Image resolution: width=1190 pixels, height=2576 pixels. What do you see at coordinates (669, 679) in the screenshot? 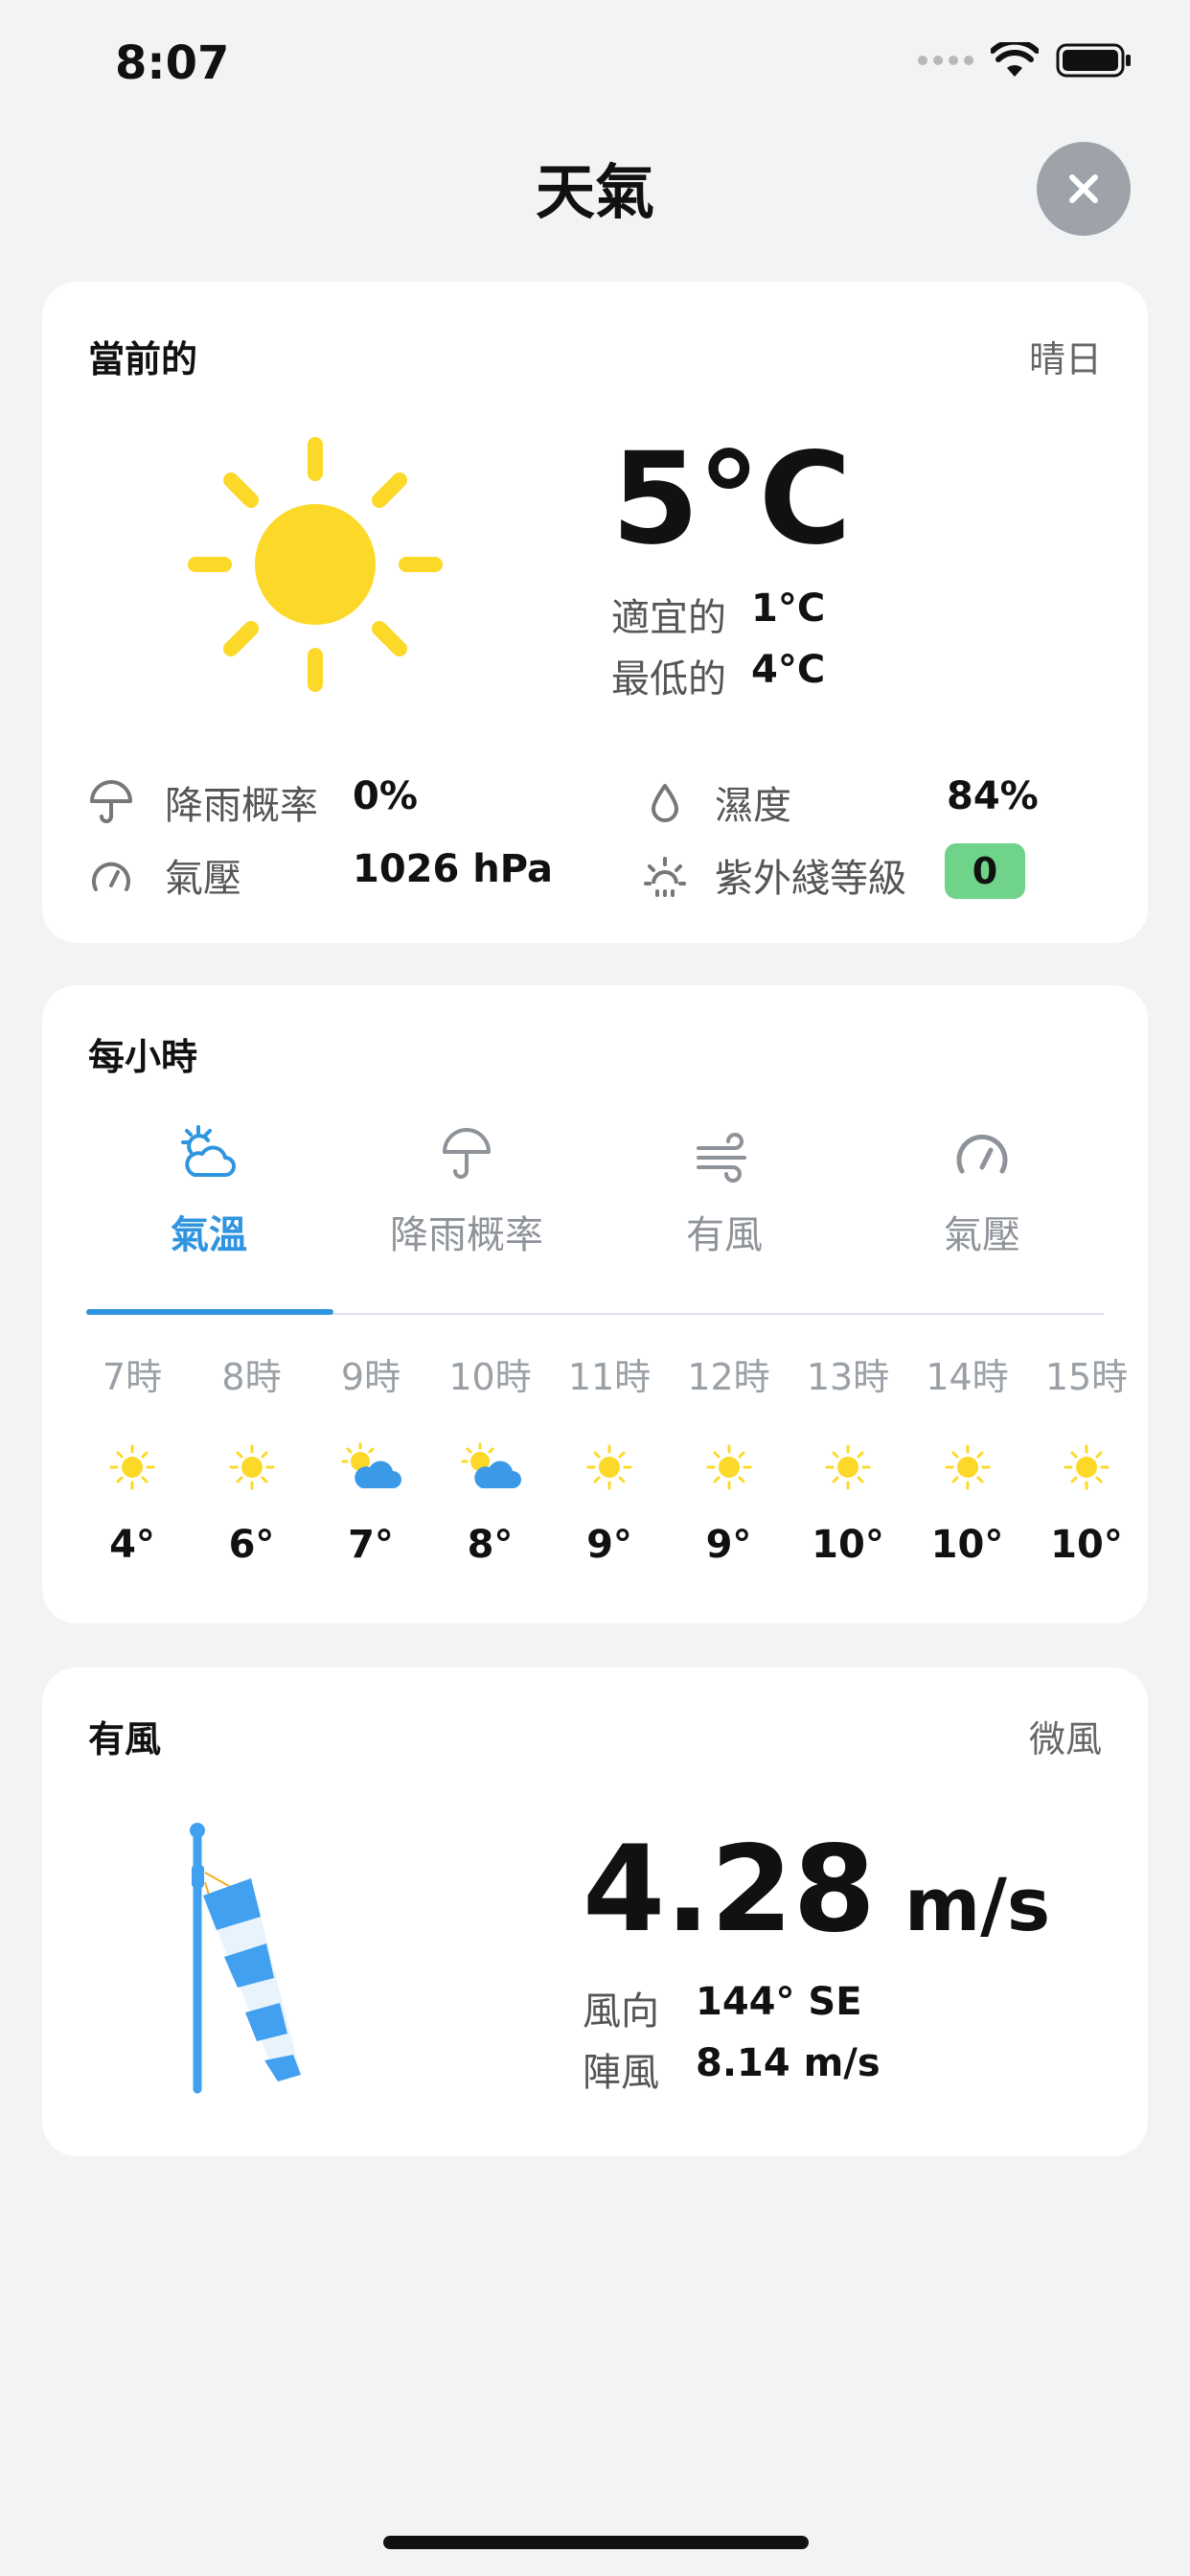
I see `min-temp-label: 最低的` at bounding box center [669, 679].